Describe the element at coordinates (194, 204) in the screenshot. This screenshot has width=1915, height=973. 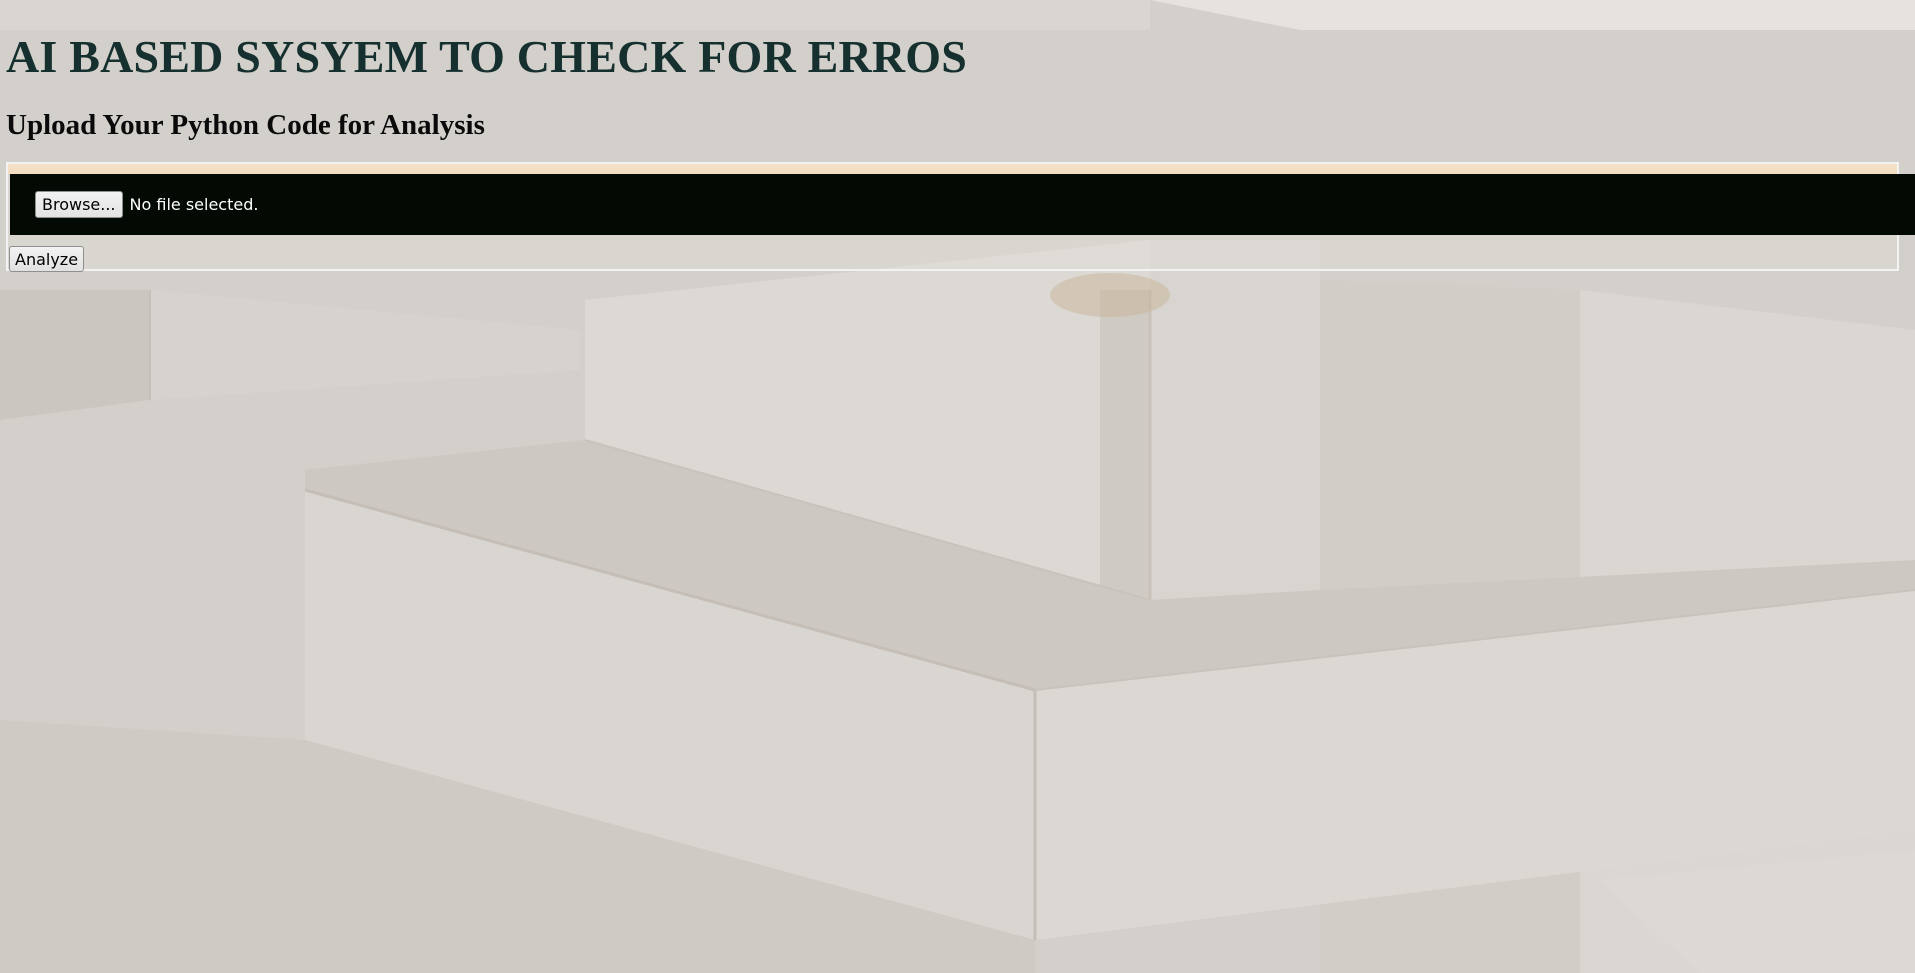
I see `file-status-text: No file selected.` at that location.